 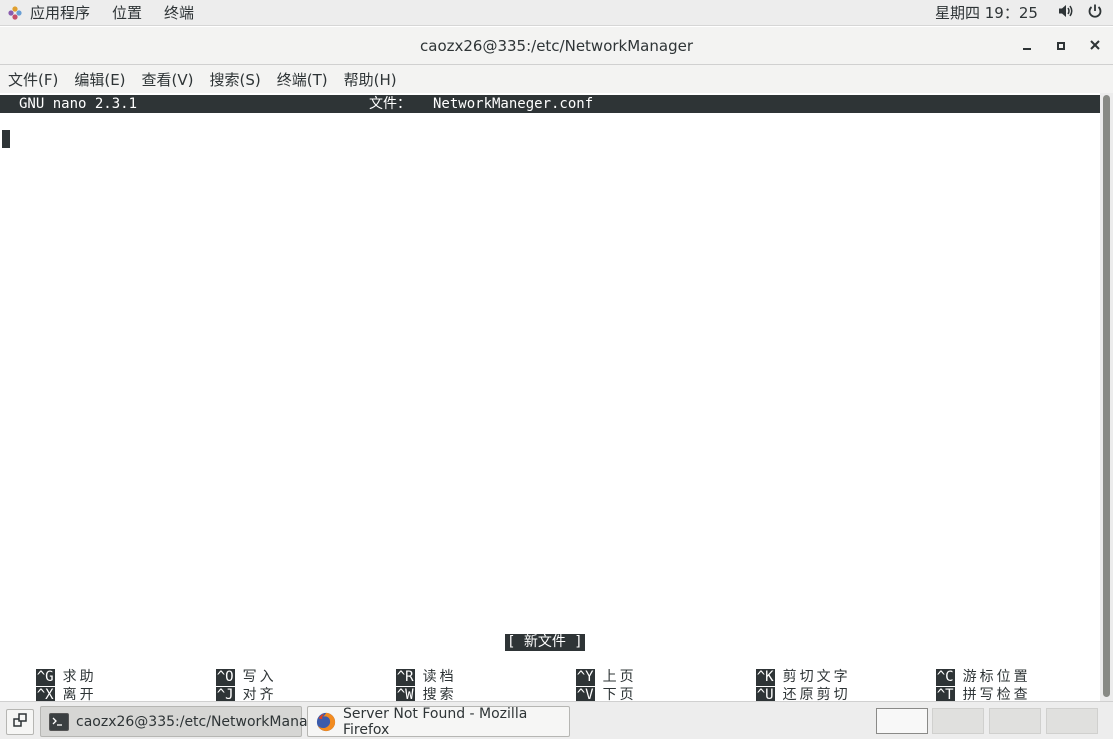 I want to click on volume-icon, so click(x=1066, y=13).